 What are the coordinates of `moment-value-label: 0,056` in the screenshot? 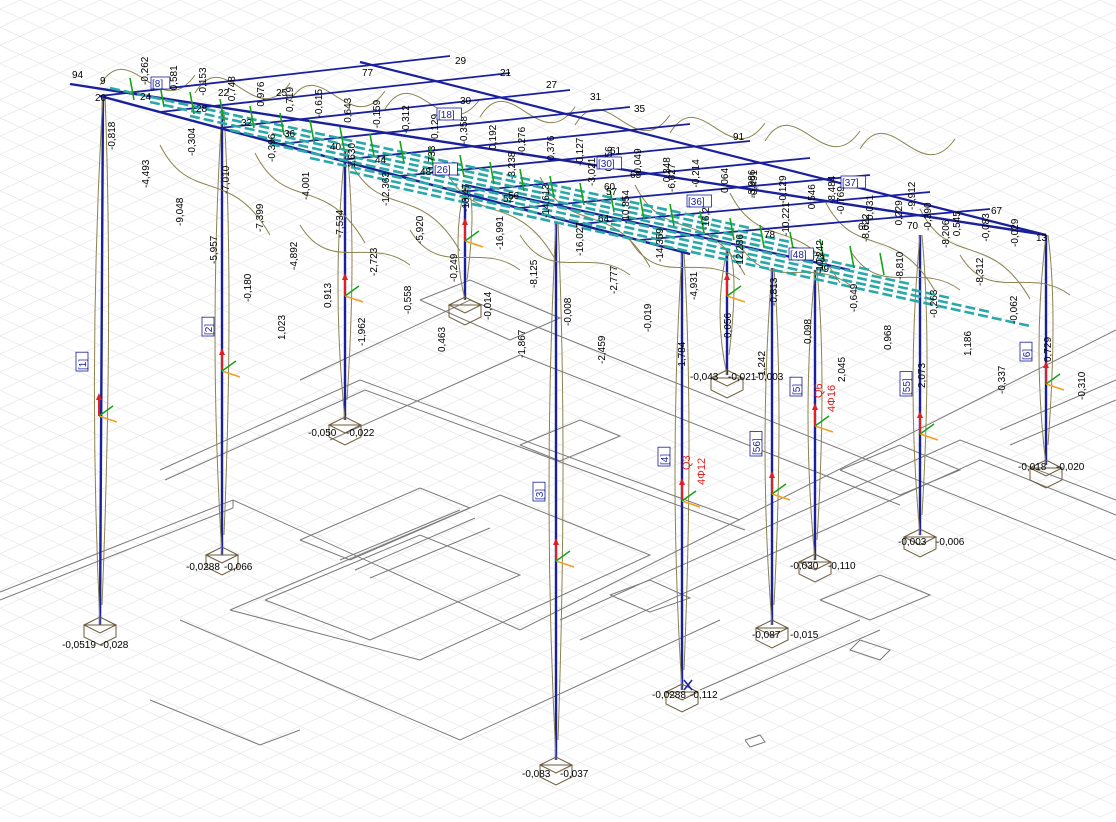 It's located at (728, 325).